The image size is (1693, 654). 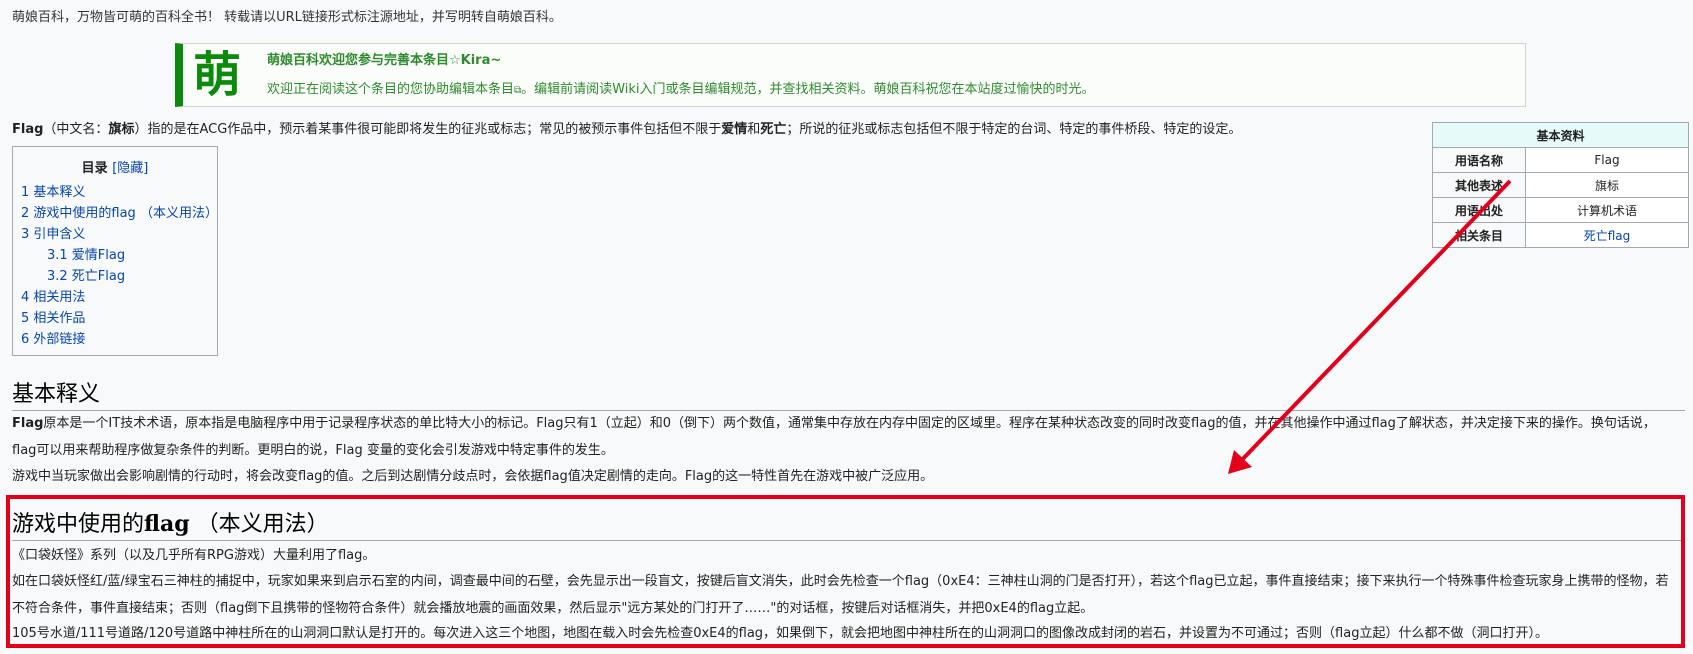 What do you see at coordinates (28, 423) in the screenshot?
I see `basic-term: Flag` at bounding box center [28, 423].